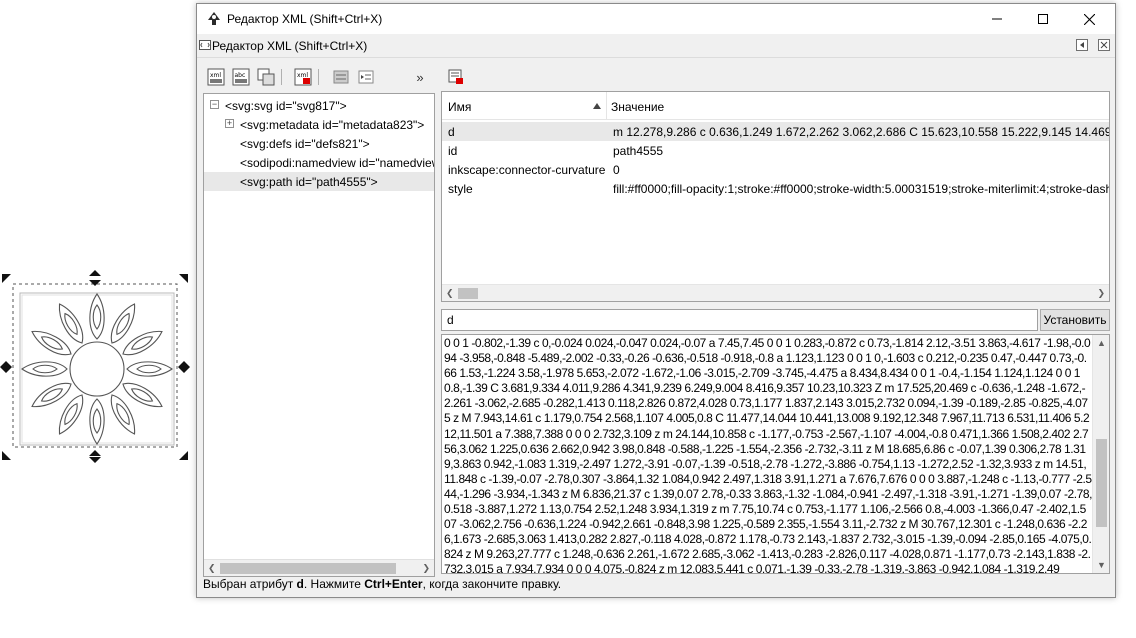 This screenshot has height=638, width=1136. I want to click on attribute-value: path4555, so click(638, 151).